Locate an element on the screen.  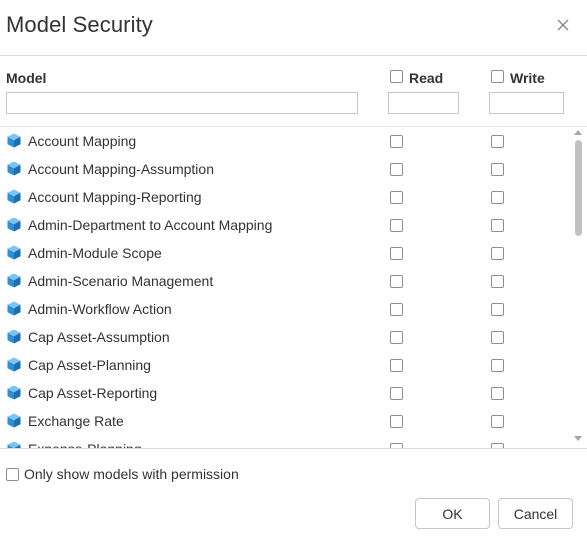
model-row: Expense-Planning is located at coordinates (285, 441).